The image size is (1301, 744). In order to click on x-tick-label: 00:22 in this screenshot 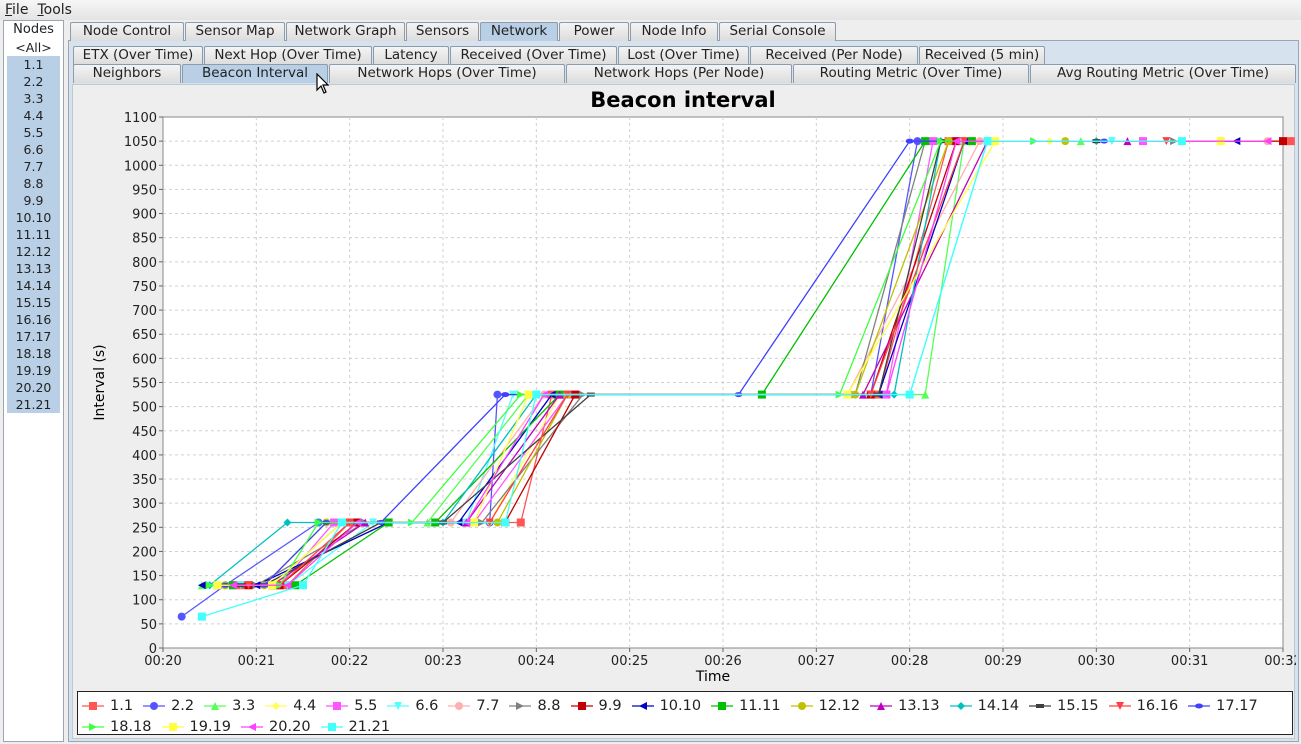, I will do `click(349, 661)`.